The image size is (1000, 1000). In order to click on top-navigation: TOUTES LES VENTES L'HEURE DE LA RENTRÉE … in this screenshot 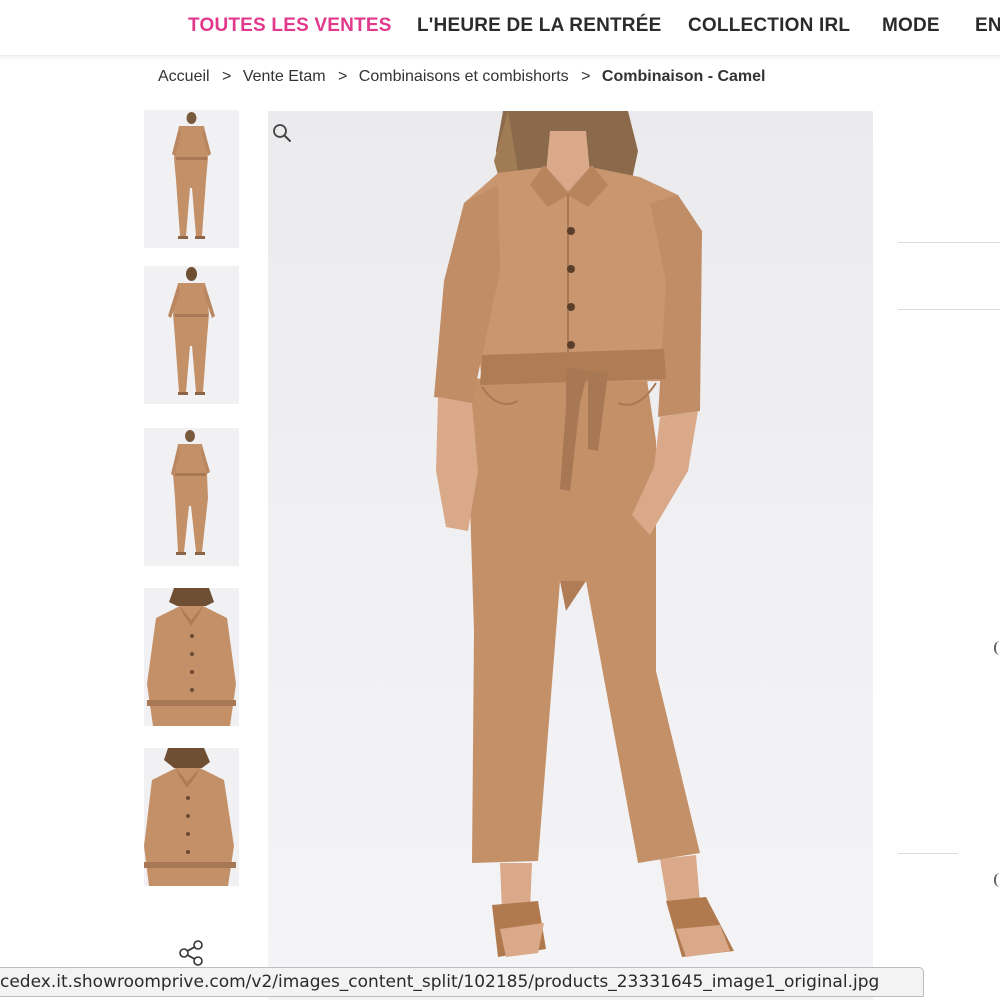, I will do `click(500, 28)`.